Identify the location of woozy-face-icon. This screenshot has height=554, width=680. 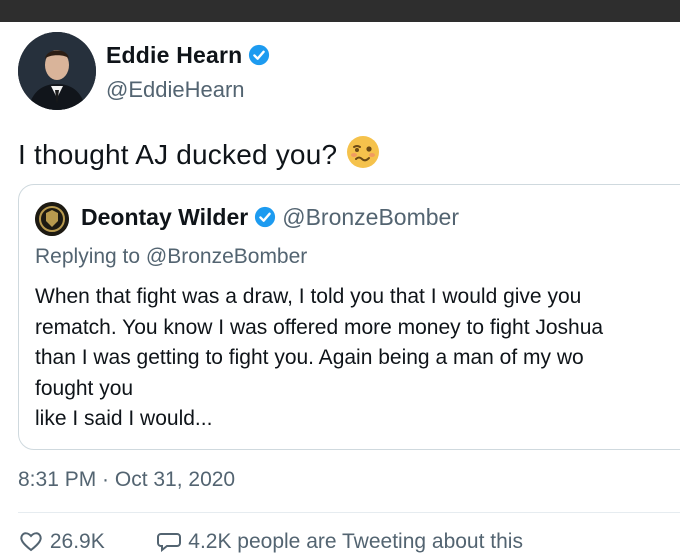
(363, 152).